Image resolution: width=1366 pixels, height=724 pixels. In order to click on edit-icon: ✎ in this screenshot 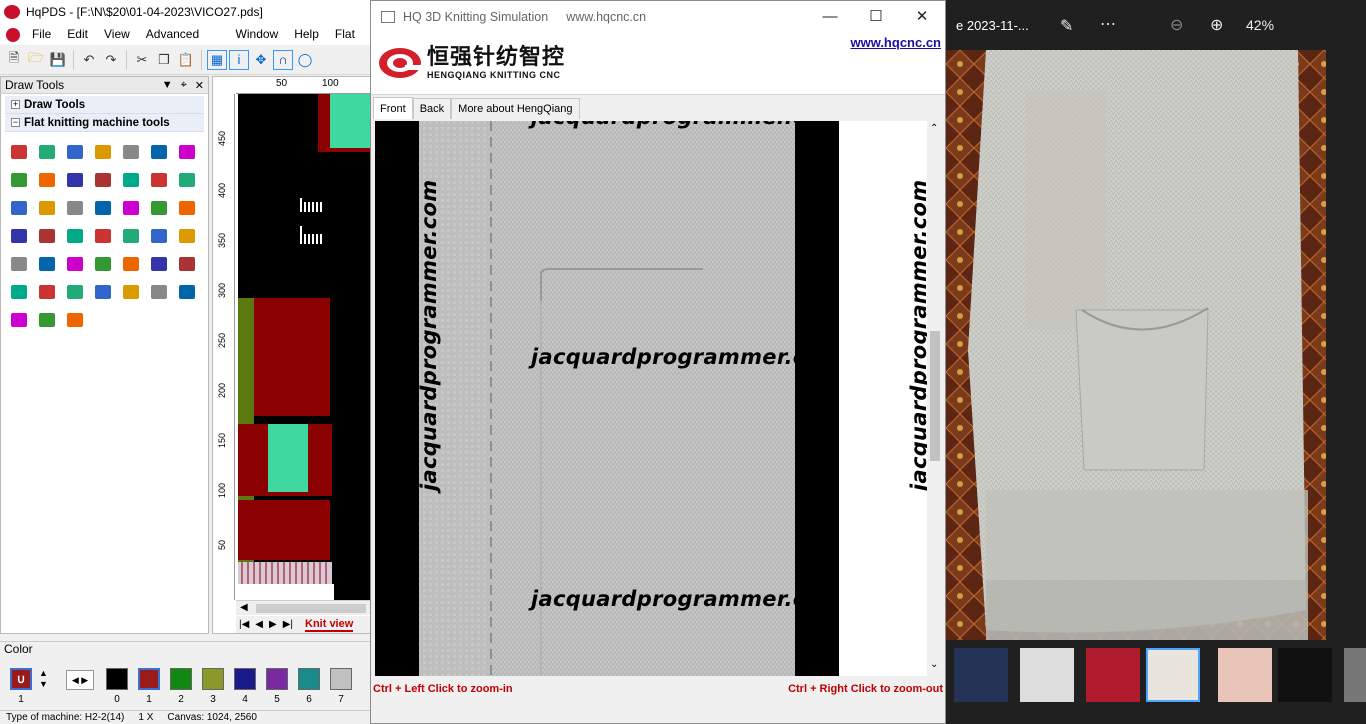, I will do `click(1066, 26)`.